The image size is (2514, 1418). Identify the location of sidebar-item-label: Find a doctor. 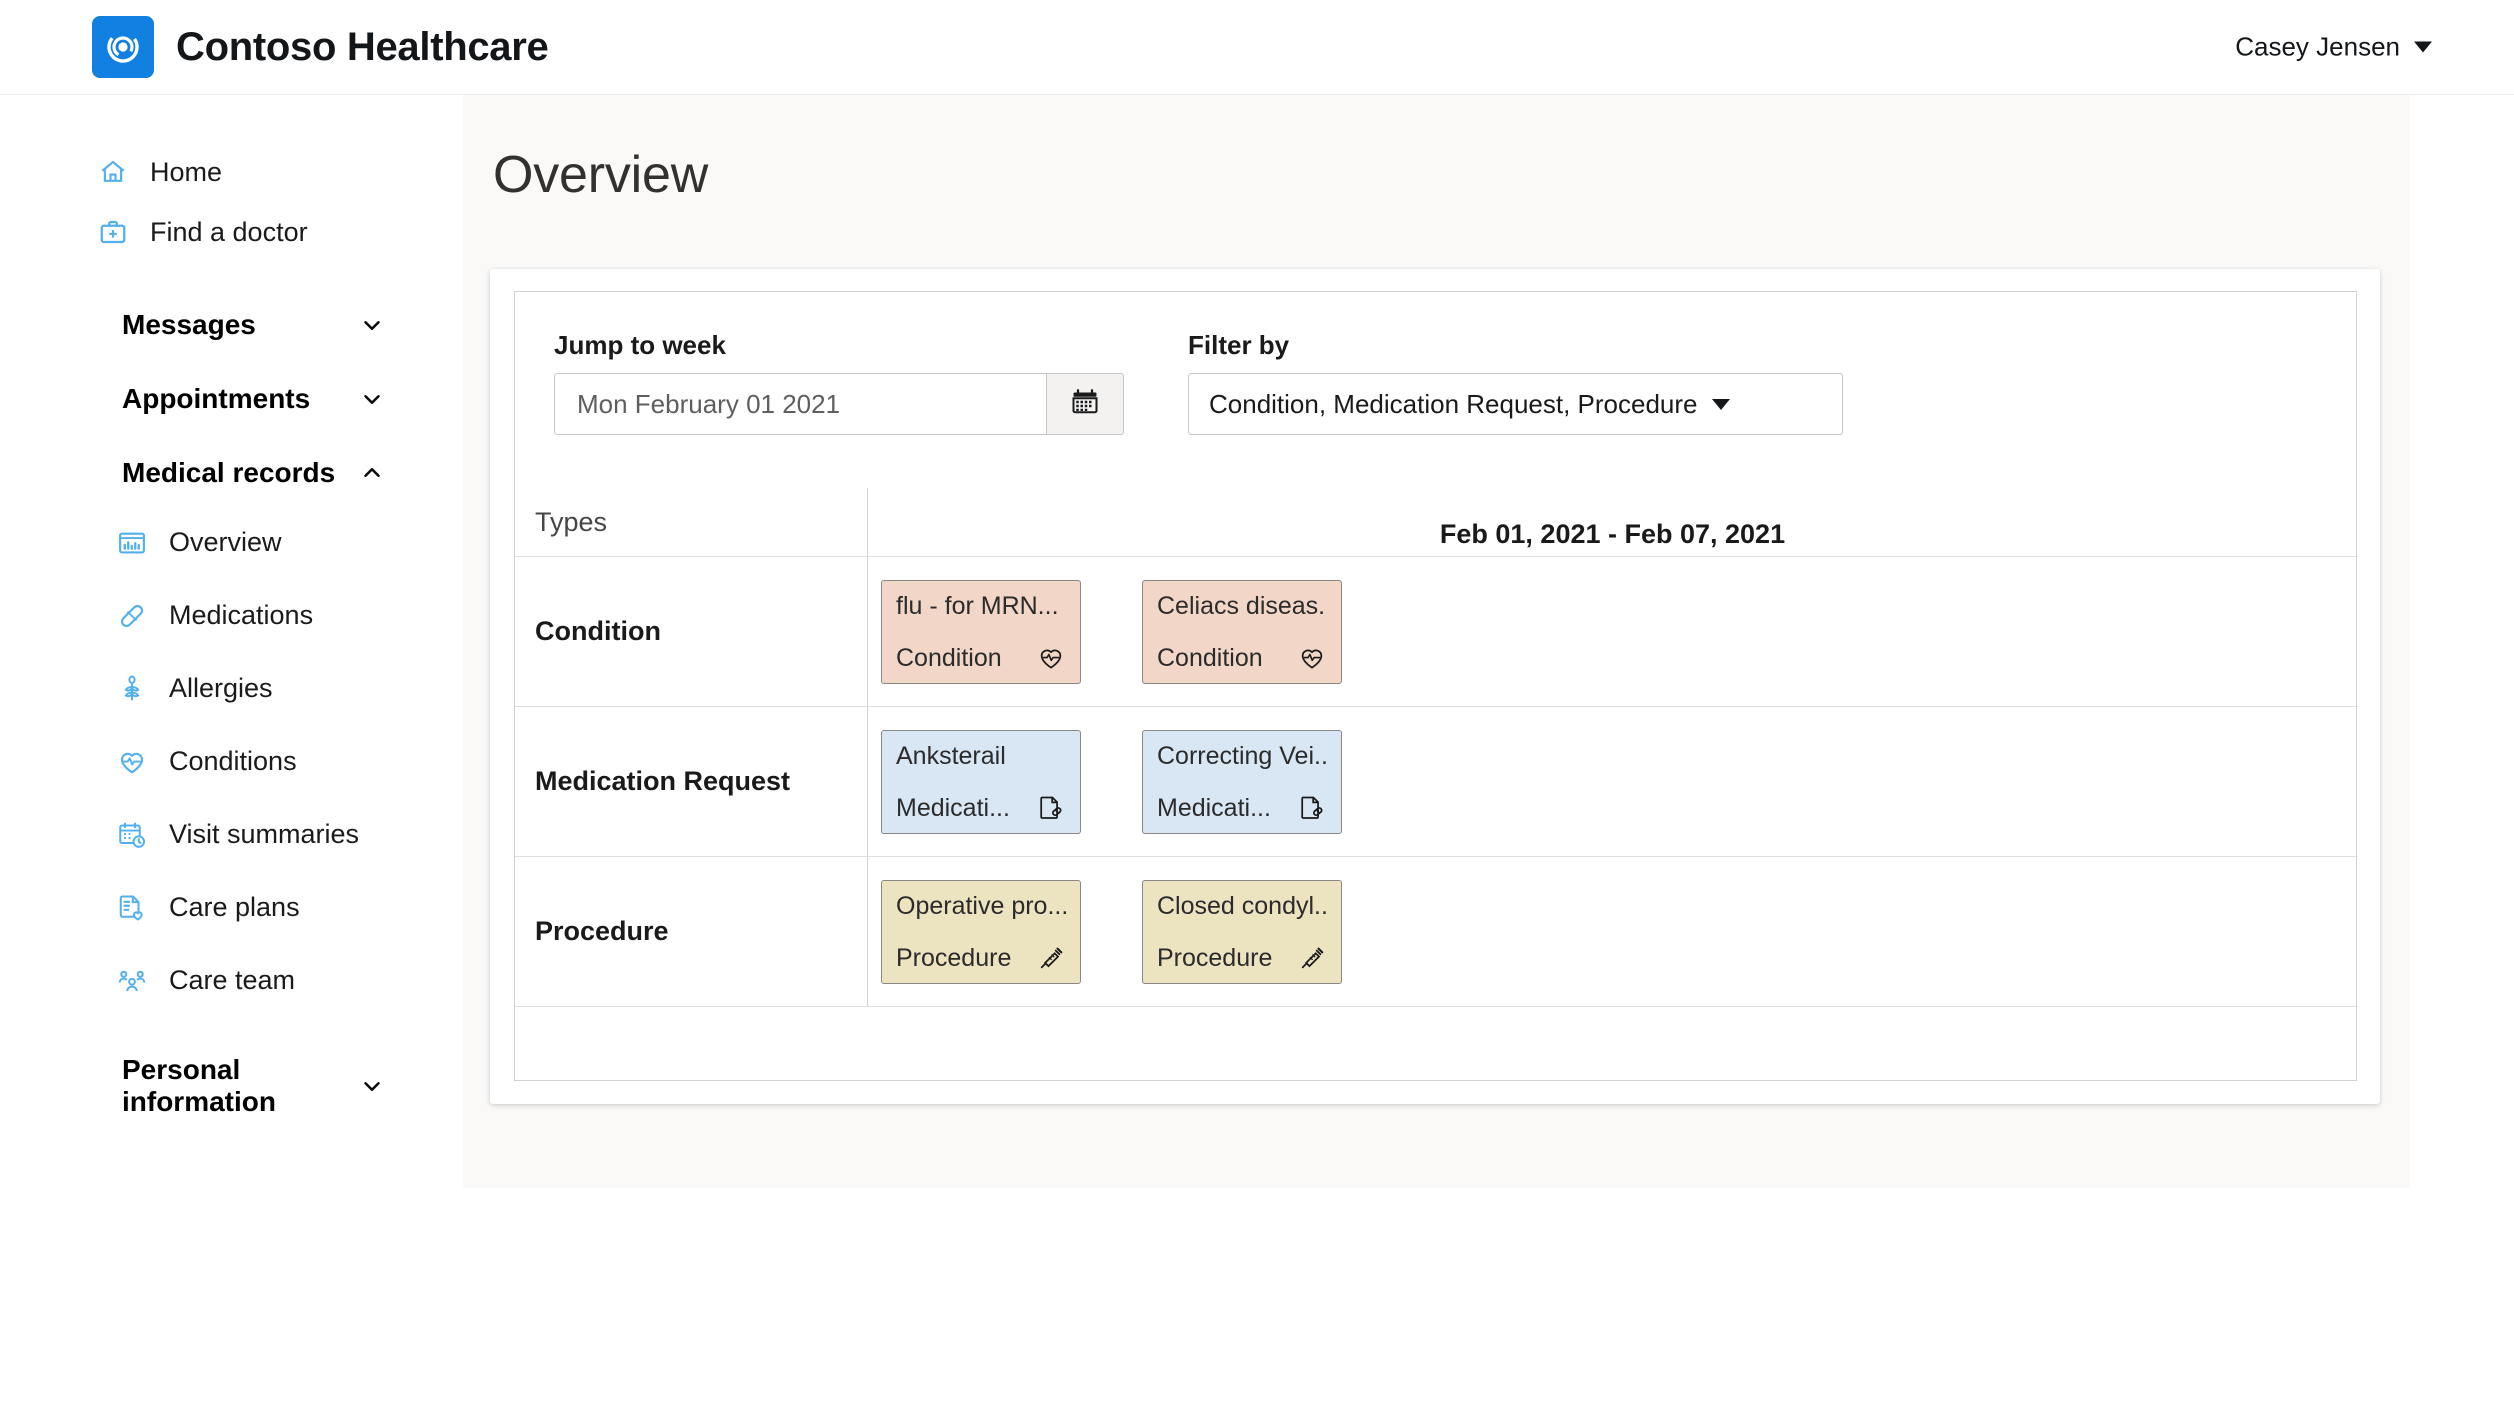
(229, 231).